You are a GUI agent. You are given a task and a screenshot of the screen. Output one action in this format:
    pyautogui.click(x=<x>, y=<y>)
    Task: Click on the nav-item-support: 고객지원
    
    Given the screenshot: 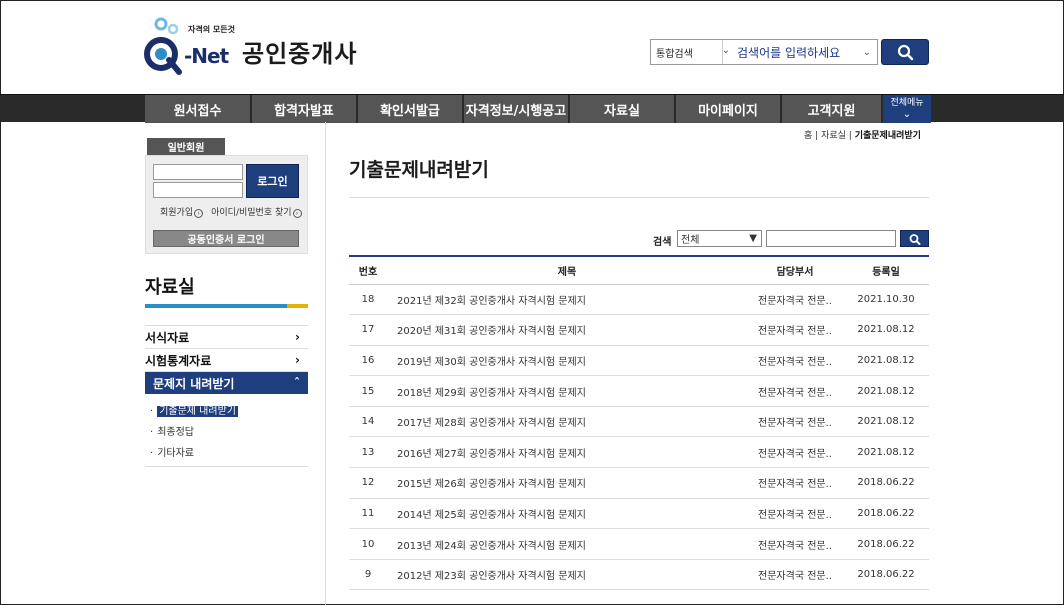 What is the action you would take?
    pyautogui.click(x=832, y=109)
    